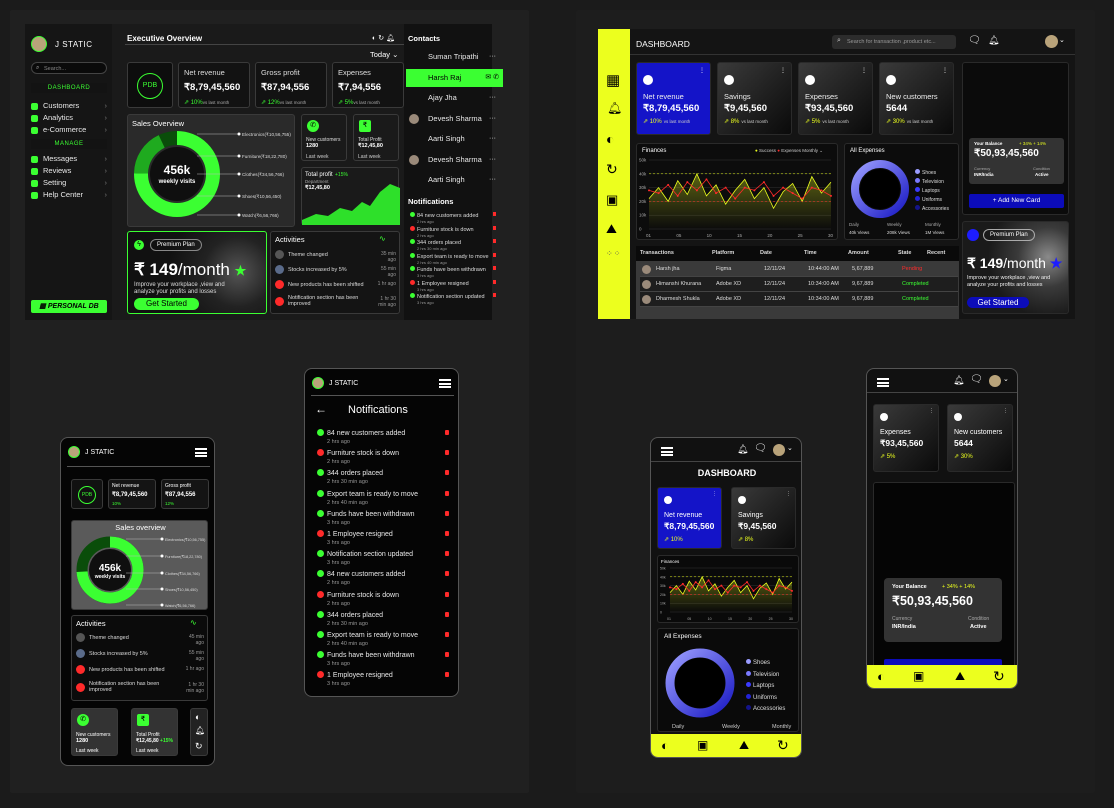 Image resolution: width=1114 pixels, height=808 pixels. I want to click on call-icon: ✉ ✆, so click(492, 78).